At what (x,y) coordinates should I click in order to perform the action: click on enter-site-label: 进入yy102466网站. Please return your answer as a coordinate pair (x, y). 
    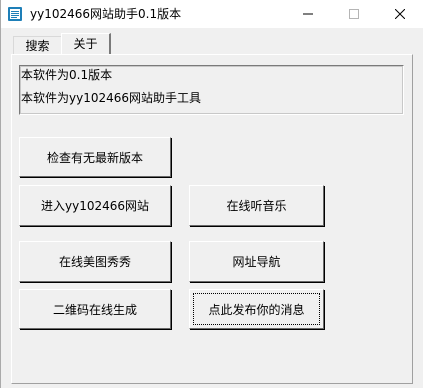
    Looking at the image, I should click on (94, 206).